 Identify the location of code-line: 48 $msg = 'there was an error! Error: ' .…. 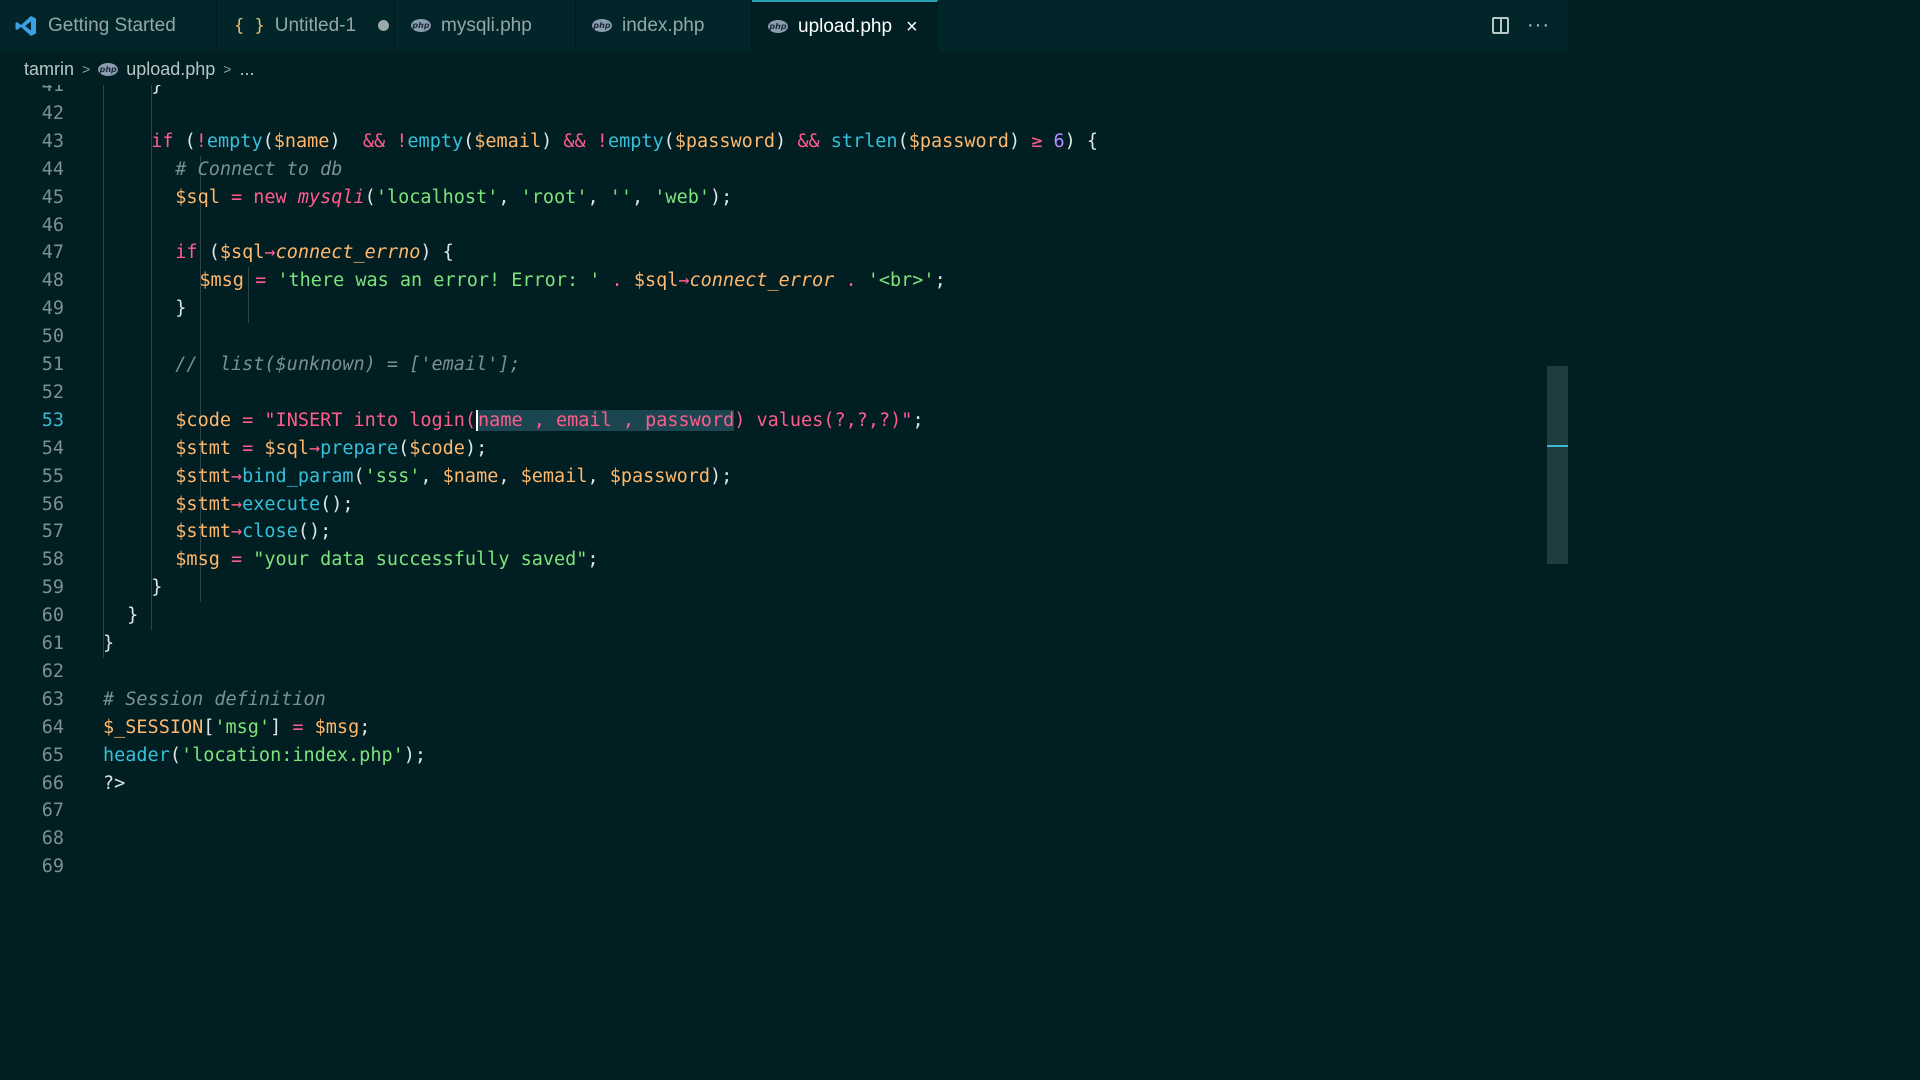
(774, 281).